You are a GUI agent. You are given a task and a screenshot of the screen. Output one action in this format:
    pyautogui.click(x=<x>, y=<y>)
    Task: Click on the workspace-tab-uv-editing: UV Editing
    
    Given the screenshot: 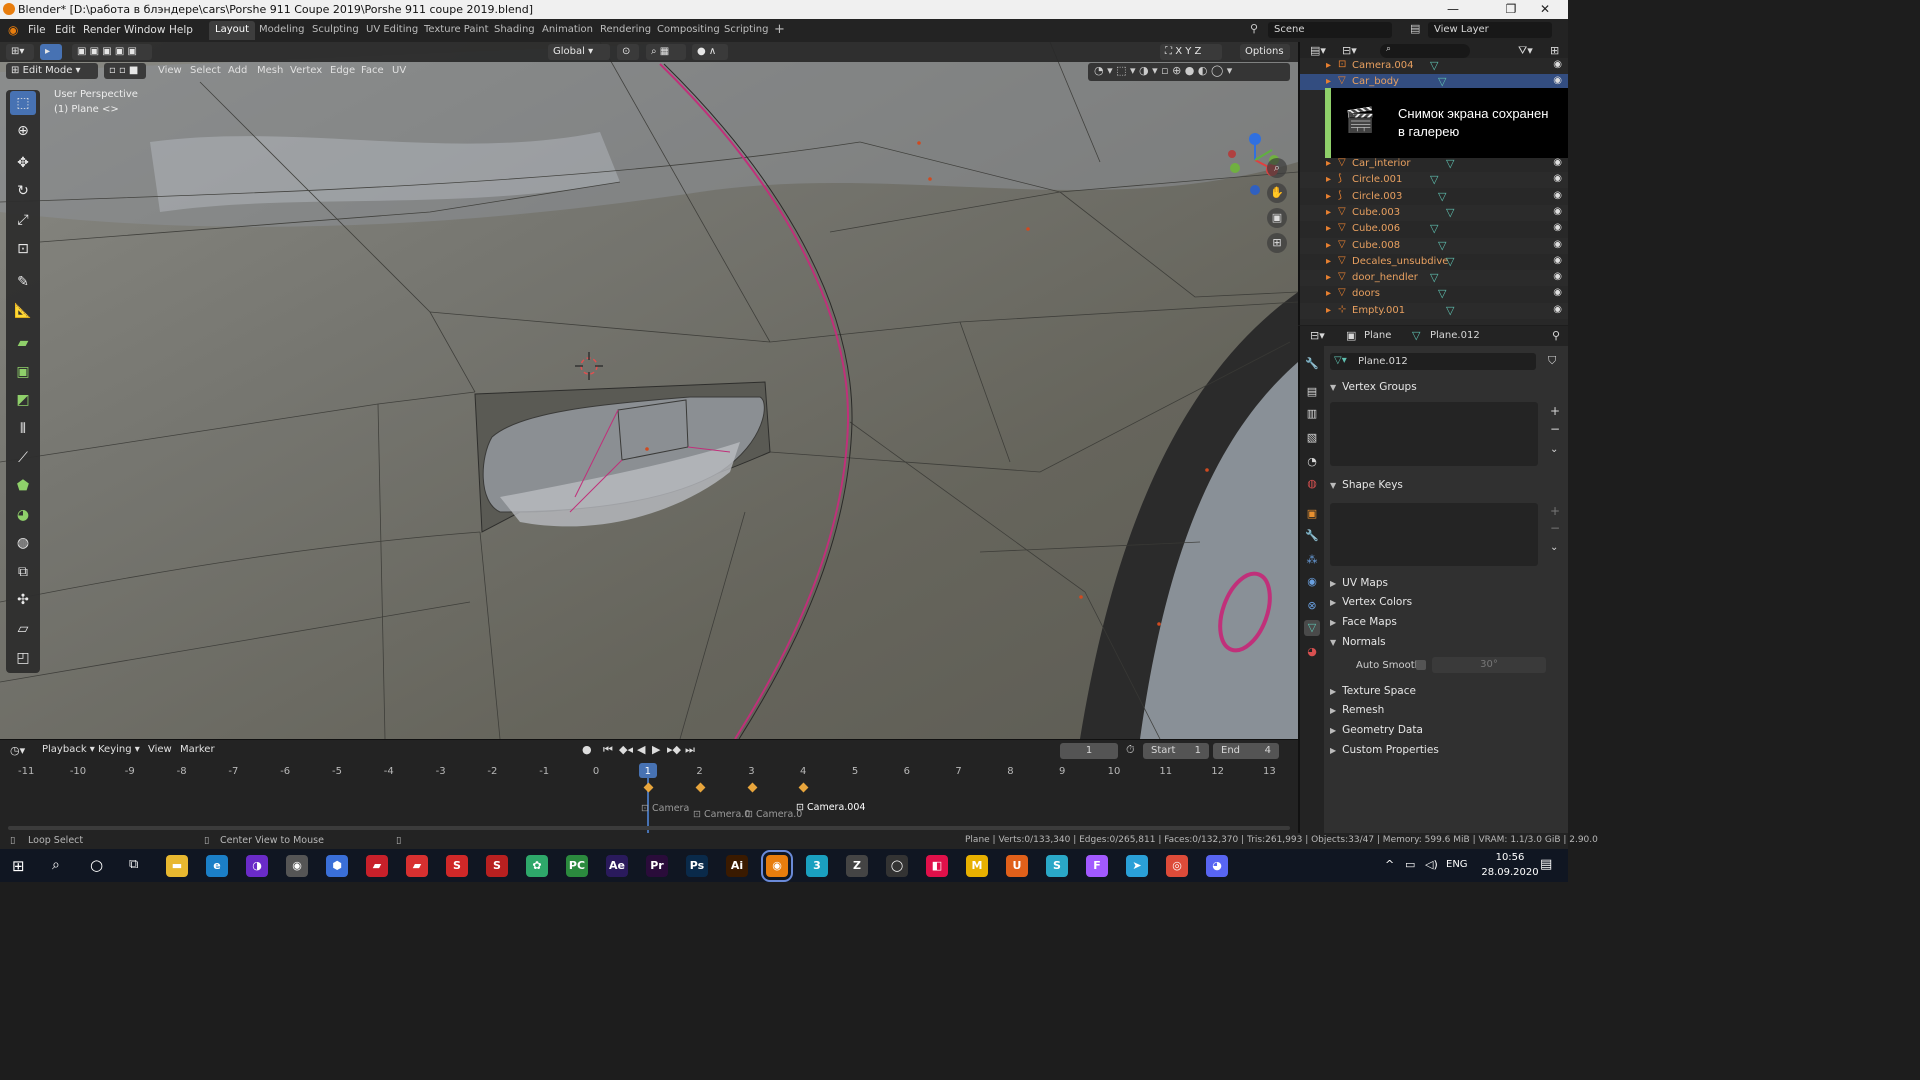 What is the action you would take?
    pyautogui.click(x=392, y=30)
    